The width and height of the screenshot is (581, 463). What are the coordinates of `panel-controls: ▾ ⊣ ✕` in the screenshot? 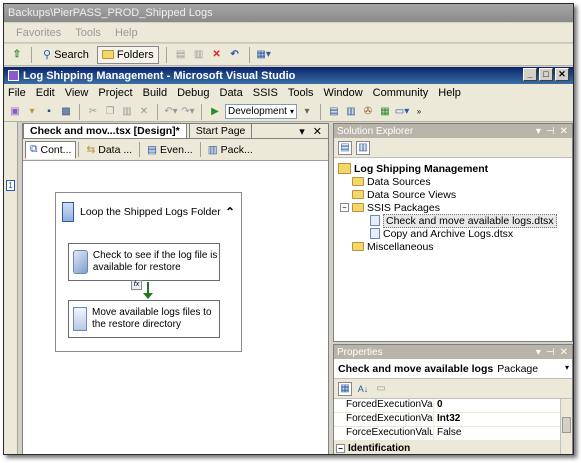 It's located at (554, 131).